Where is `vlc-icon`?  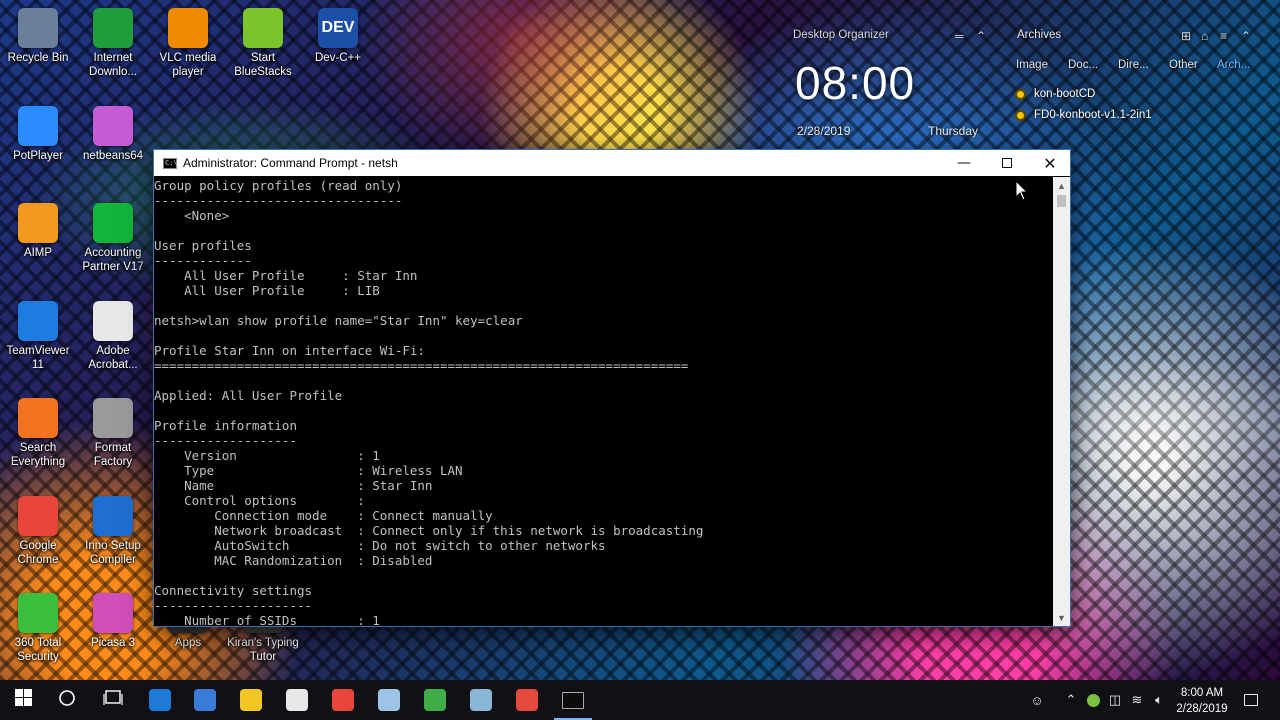
vlc-icon is located at coordinates (188, 28).